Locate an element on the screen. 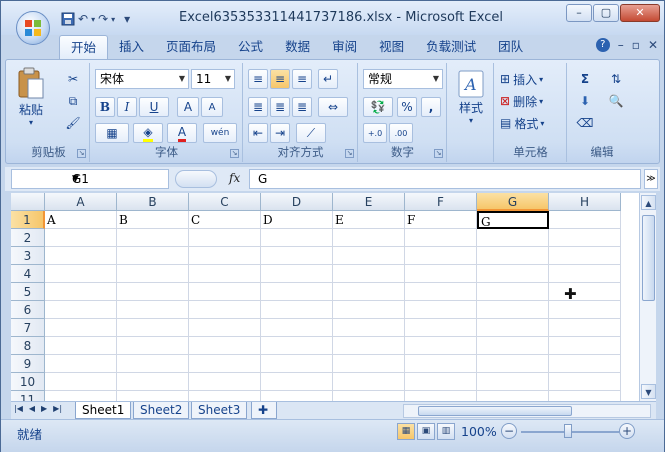 The height and width of the screenshot is (452, 665). cell-c10 is located at coordinates (225, 382).